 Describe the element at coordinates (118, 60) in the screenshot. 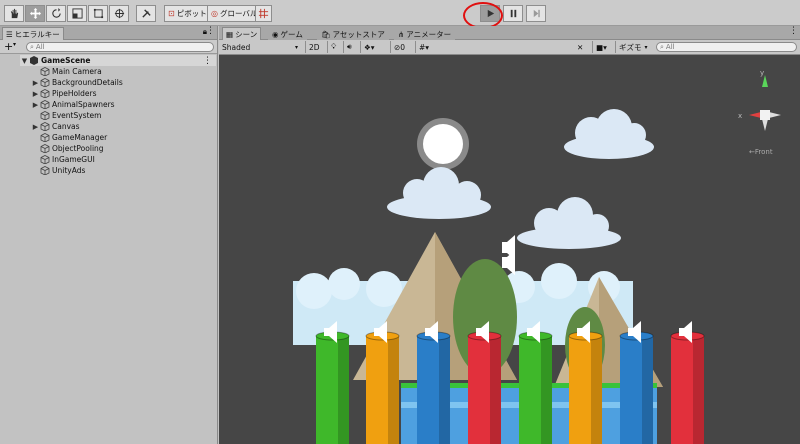

I see `scene-root-row: ▼ GameScene ⋮` at that location.